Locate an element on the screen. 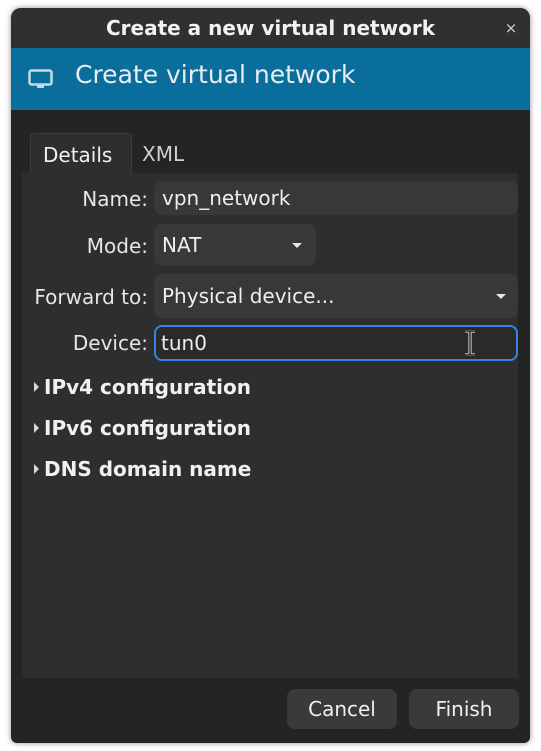 The height and width of the screenshot is (751, 541). mode-dropdown-value: NAT is located at coordinates (182, 245).